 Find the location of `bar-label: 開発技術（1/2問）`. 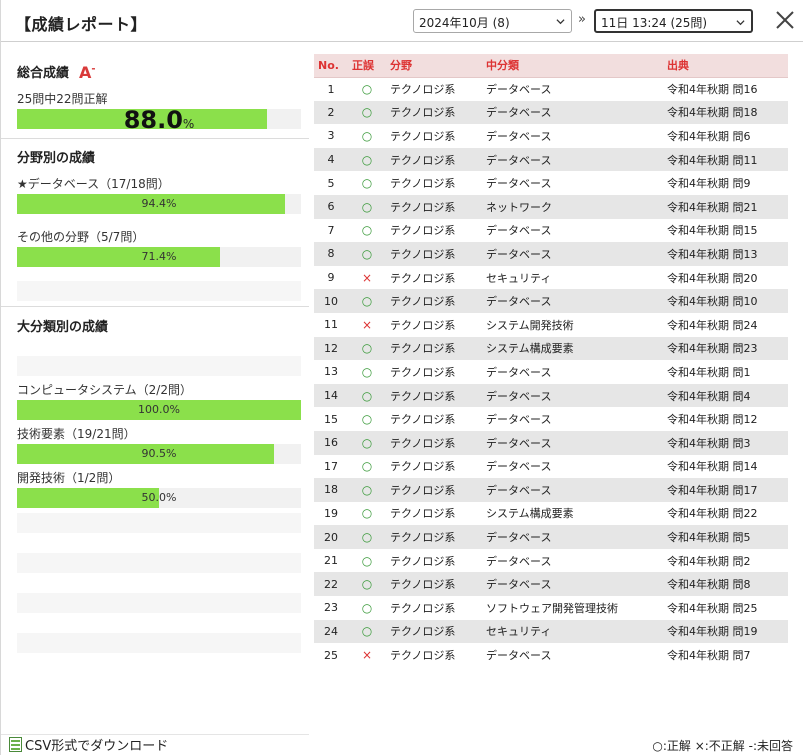

bar-label: 開発技術（1/2問） is located at coordinates (69, 478).